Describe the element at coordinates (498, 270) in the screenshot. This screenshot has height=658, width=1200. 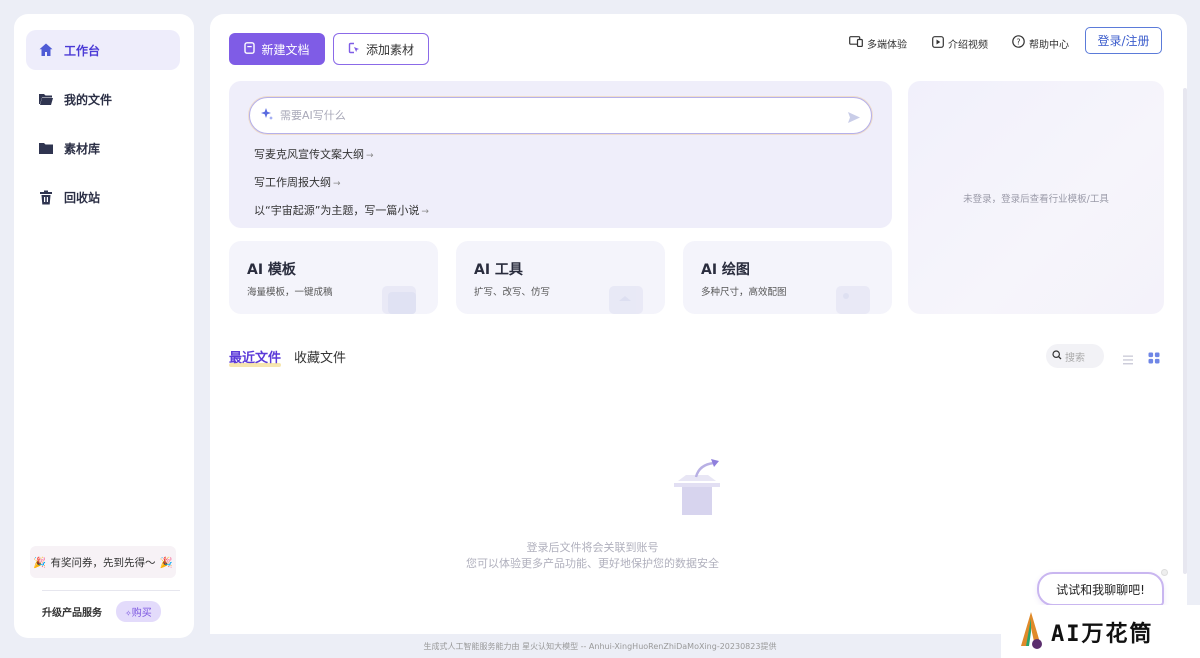
I see `card-title: AI 工具` at that location.